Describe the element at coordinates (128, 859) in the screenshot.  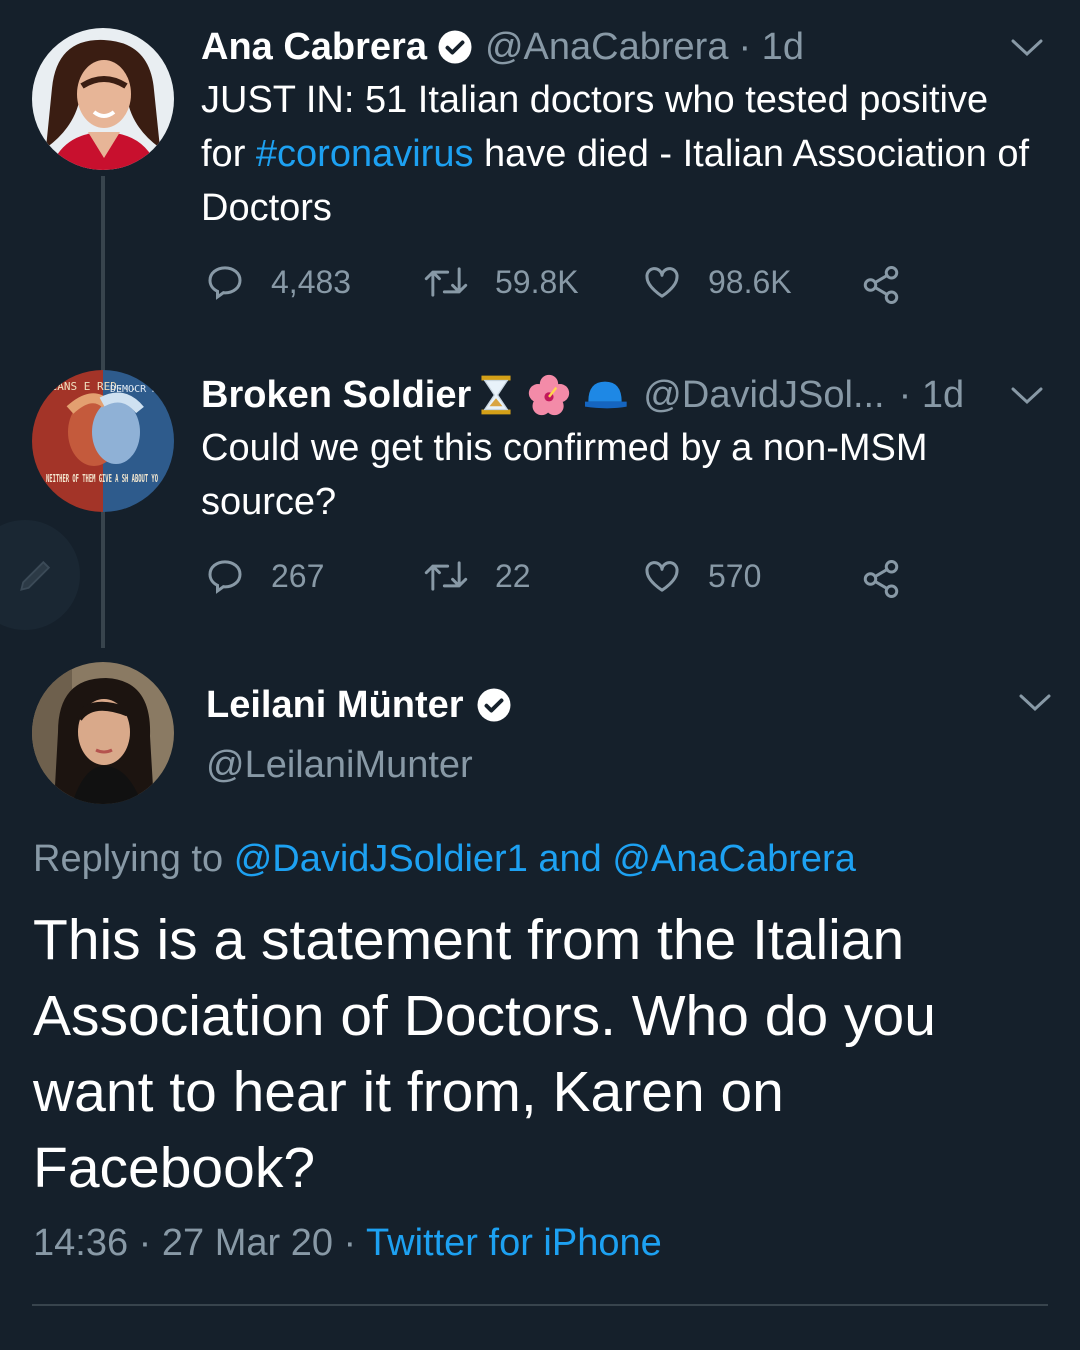
I see `replying-label: Replying to` at that location.